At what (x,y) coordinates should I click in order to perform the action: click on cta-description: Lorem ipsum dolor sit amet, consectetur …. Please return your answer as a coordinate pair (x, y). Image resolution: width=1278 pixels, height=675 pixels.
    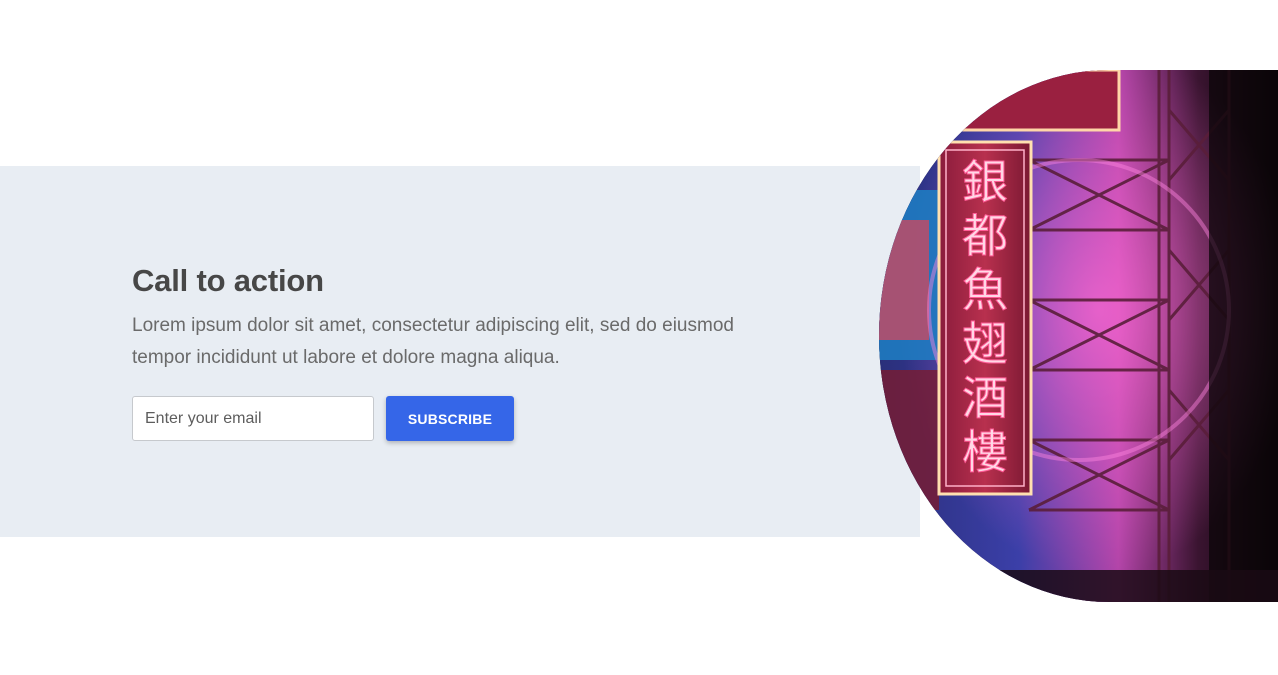
    Looking at the image, I should click on (433, 341).